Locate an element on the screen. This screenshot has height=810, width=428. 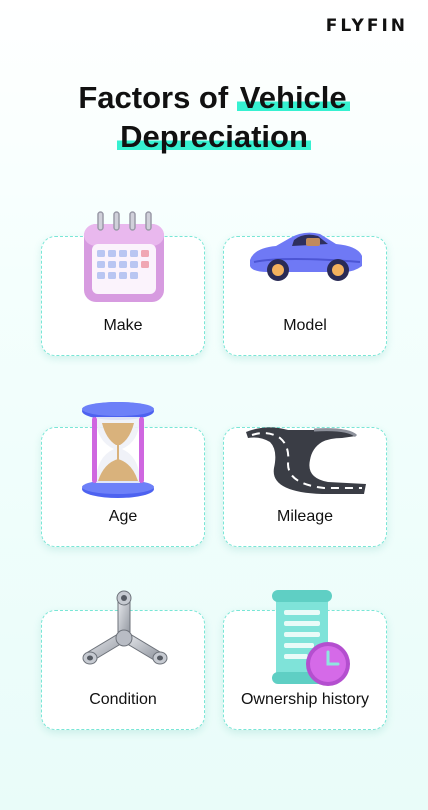
factor-label: Ownership history is located at coordinates (305, 699).